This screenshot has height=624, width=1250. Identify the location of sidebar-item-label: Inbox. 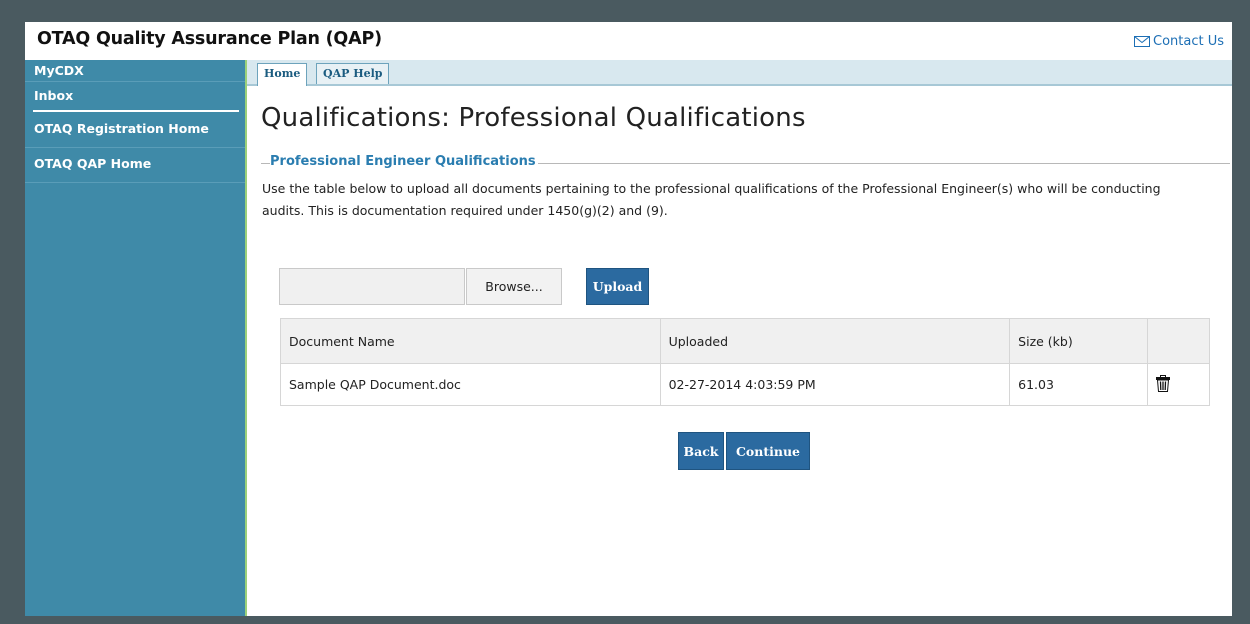
(54, 95).